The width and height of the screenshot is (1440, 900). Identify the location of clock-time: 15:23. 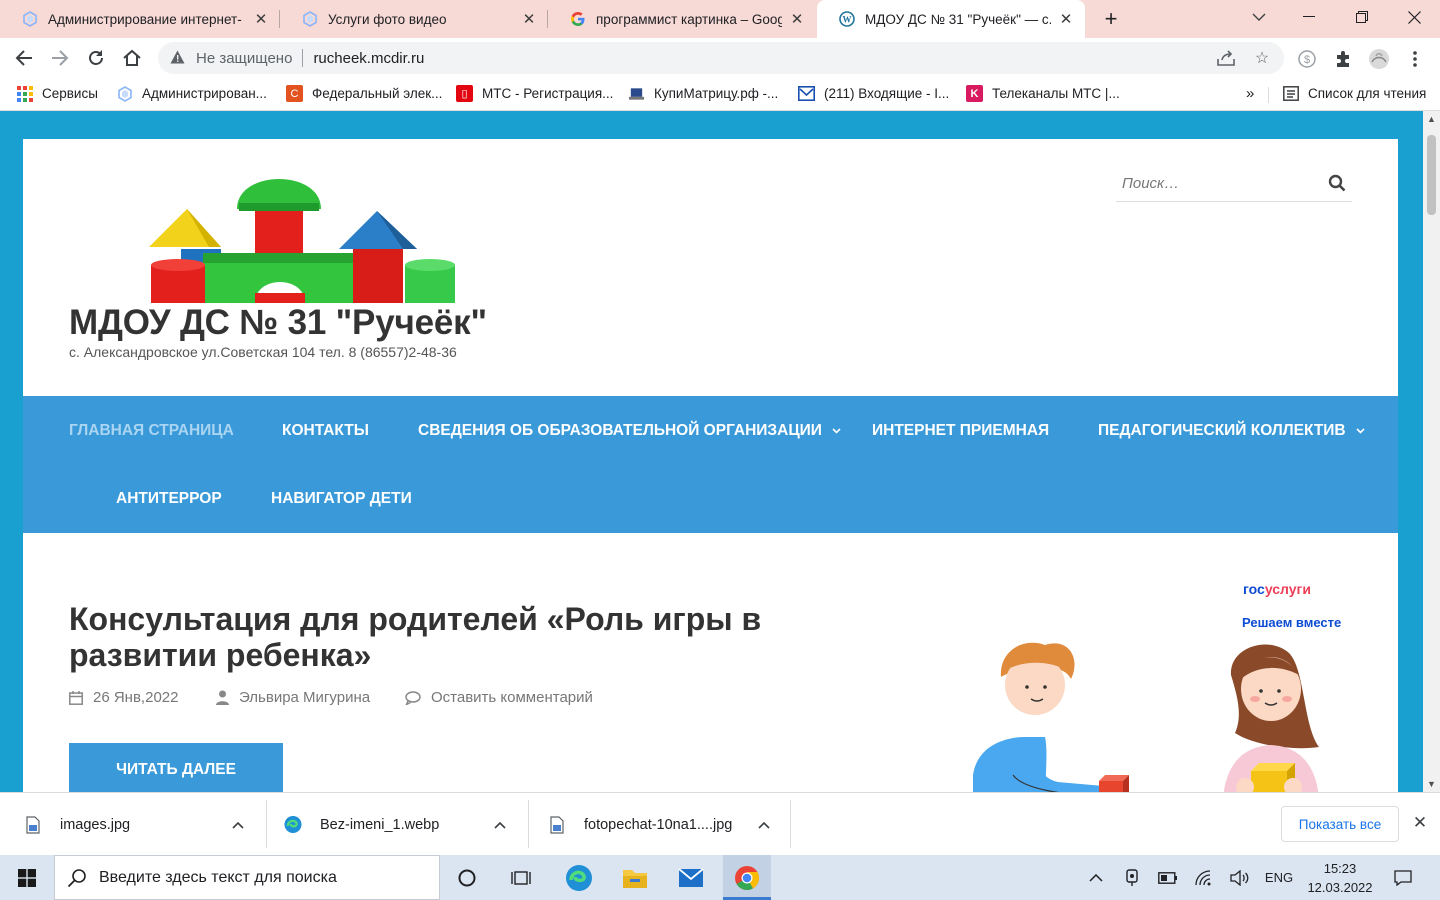
(1340, 868).